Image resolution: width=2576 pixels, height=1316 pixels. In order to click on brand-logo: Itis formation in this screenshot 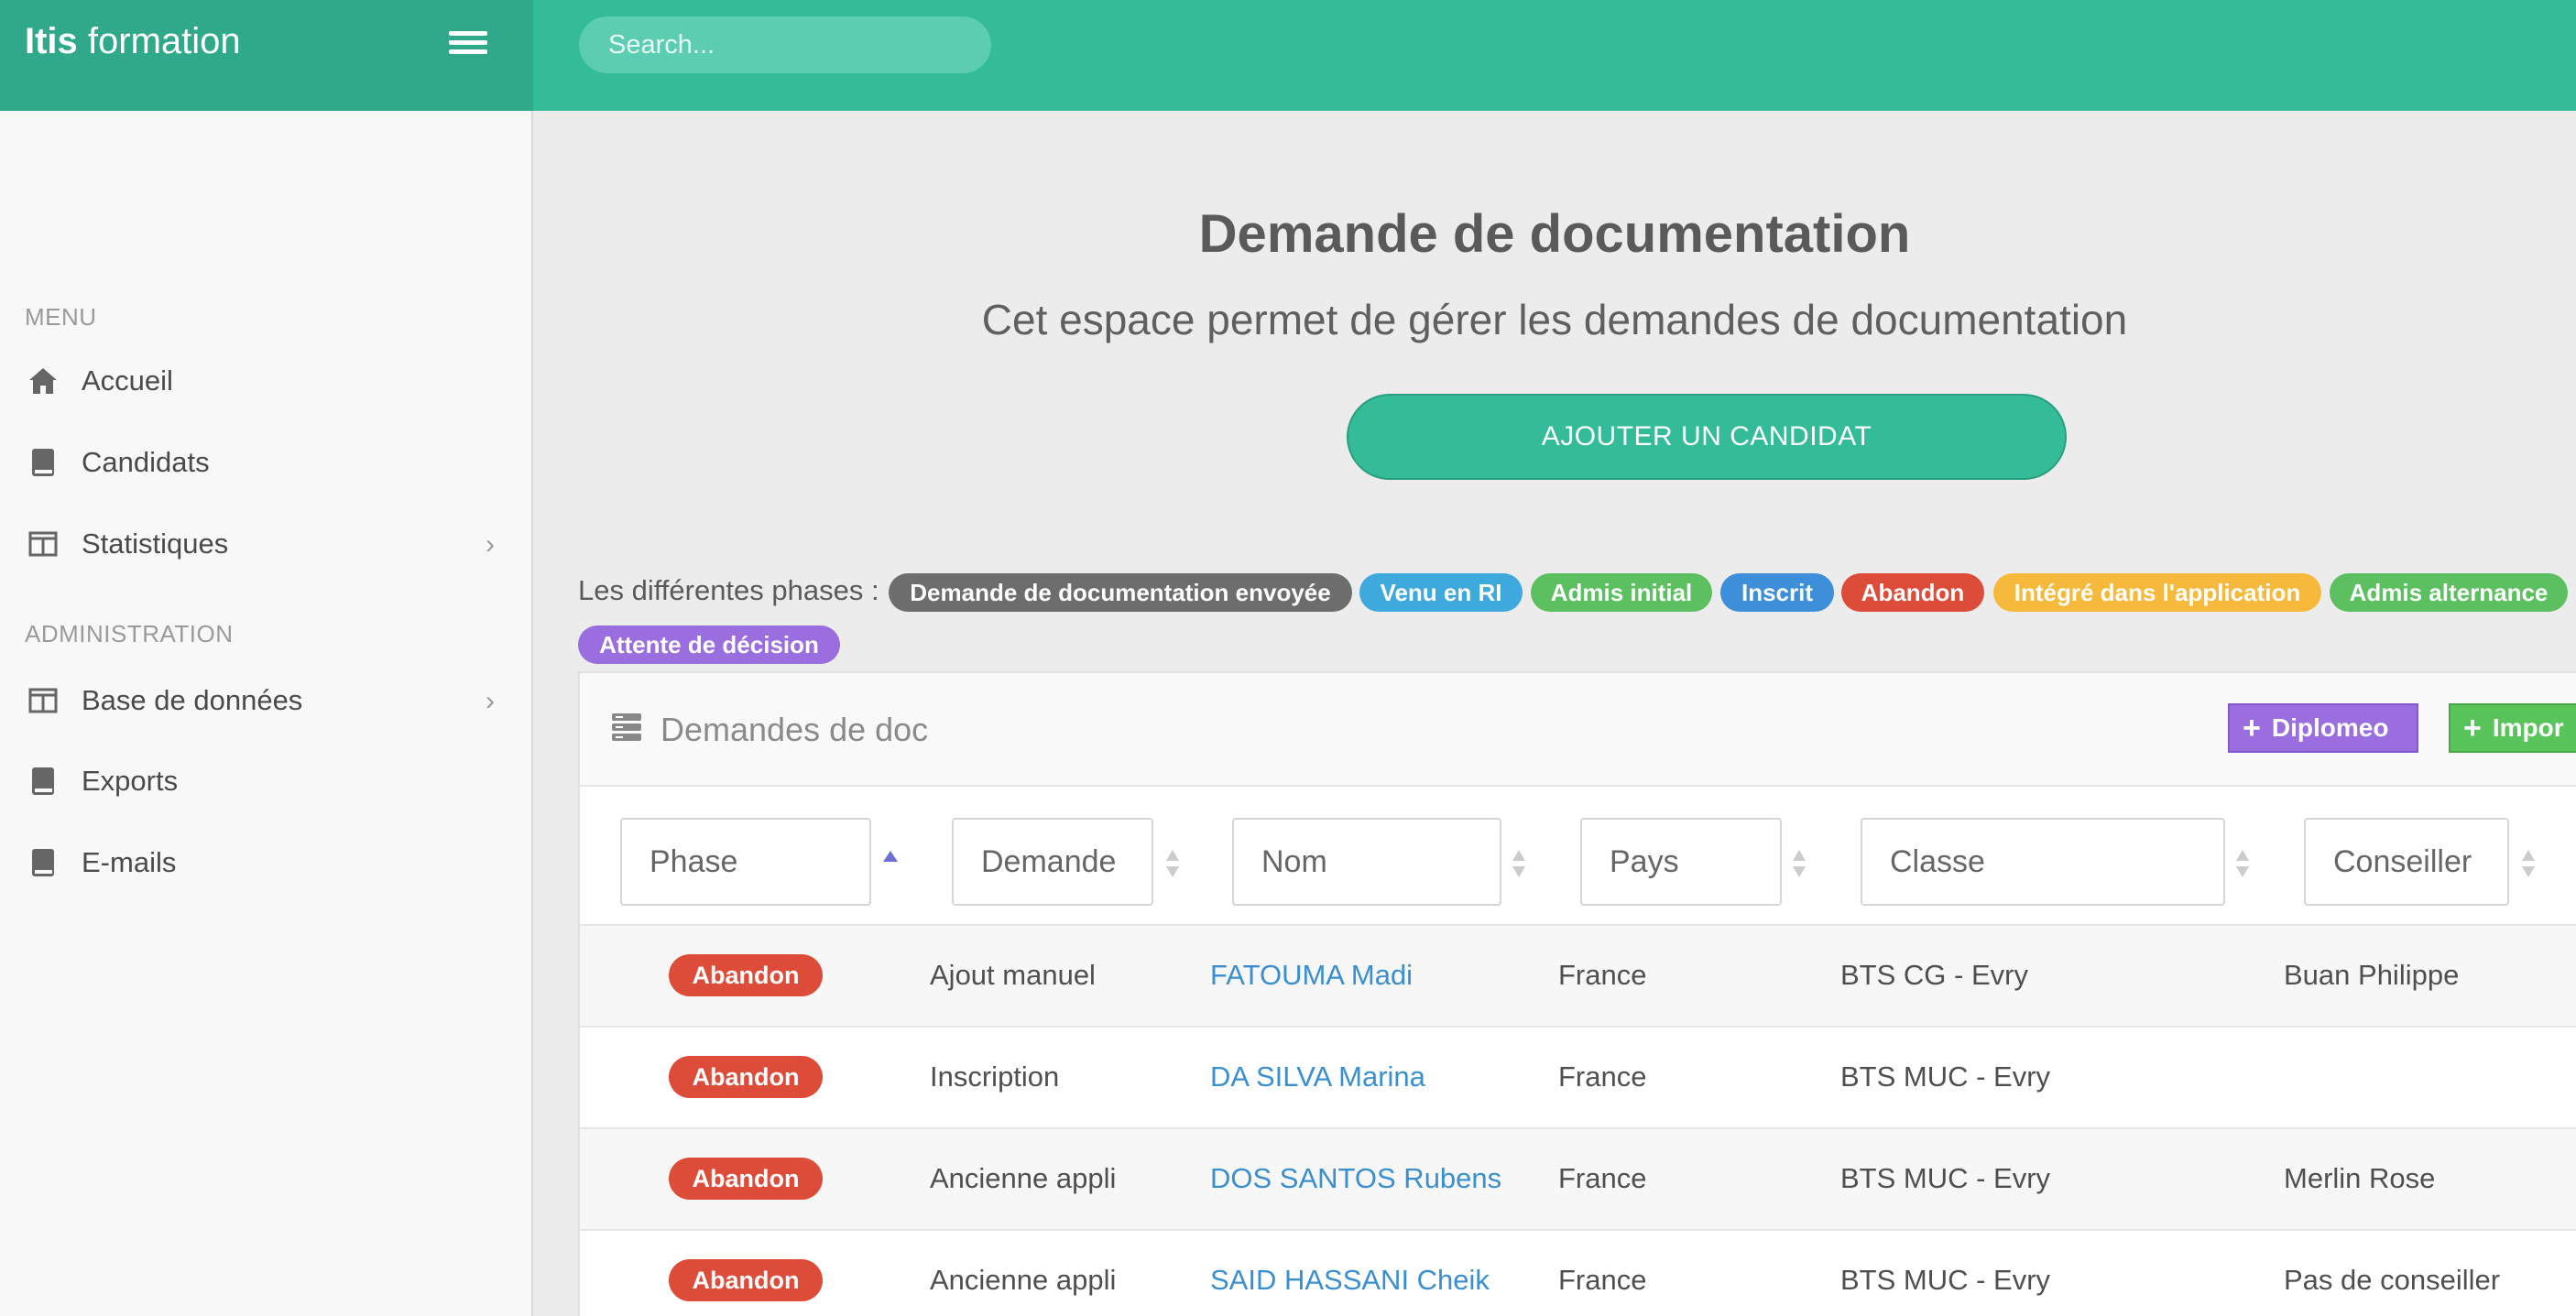, I will do `click(133, 42)`.